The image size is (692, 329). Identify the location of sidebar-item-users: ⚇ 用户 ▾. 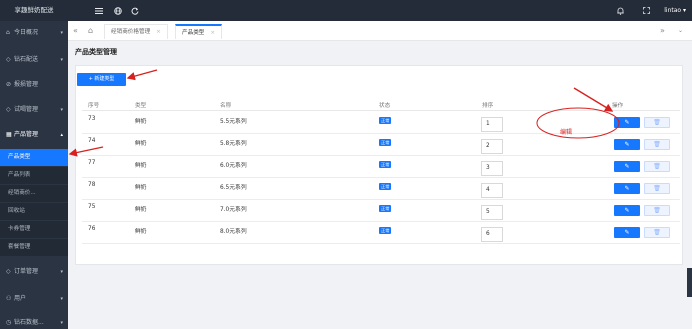
(34, 299).